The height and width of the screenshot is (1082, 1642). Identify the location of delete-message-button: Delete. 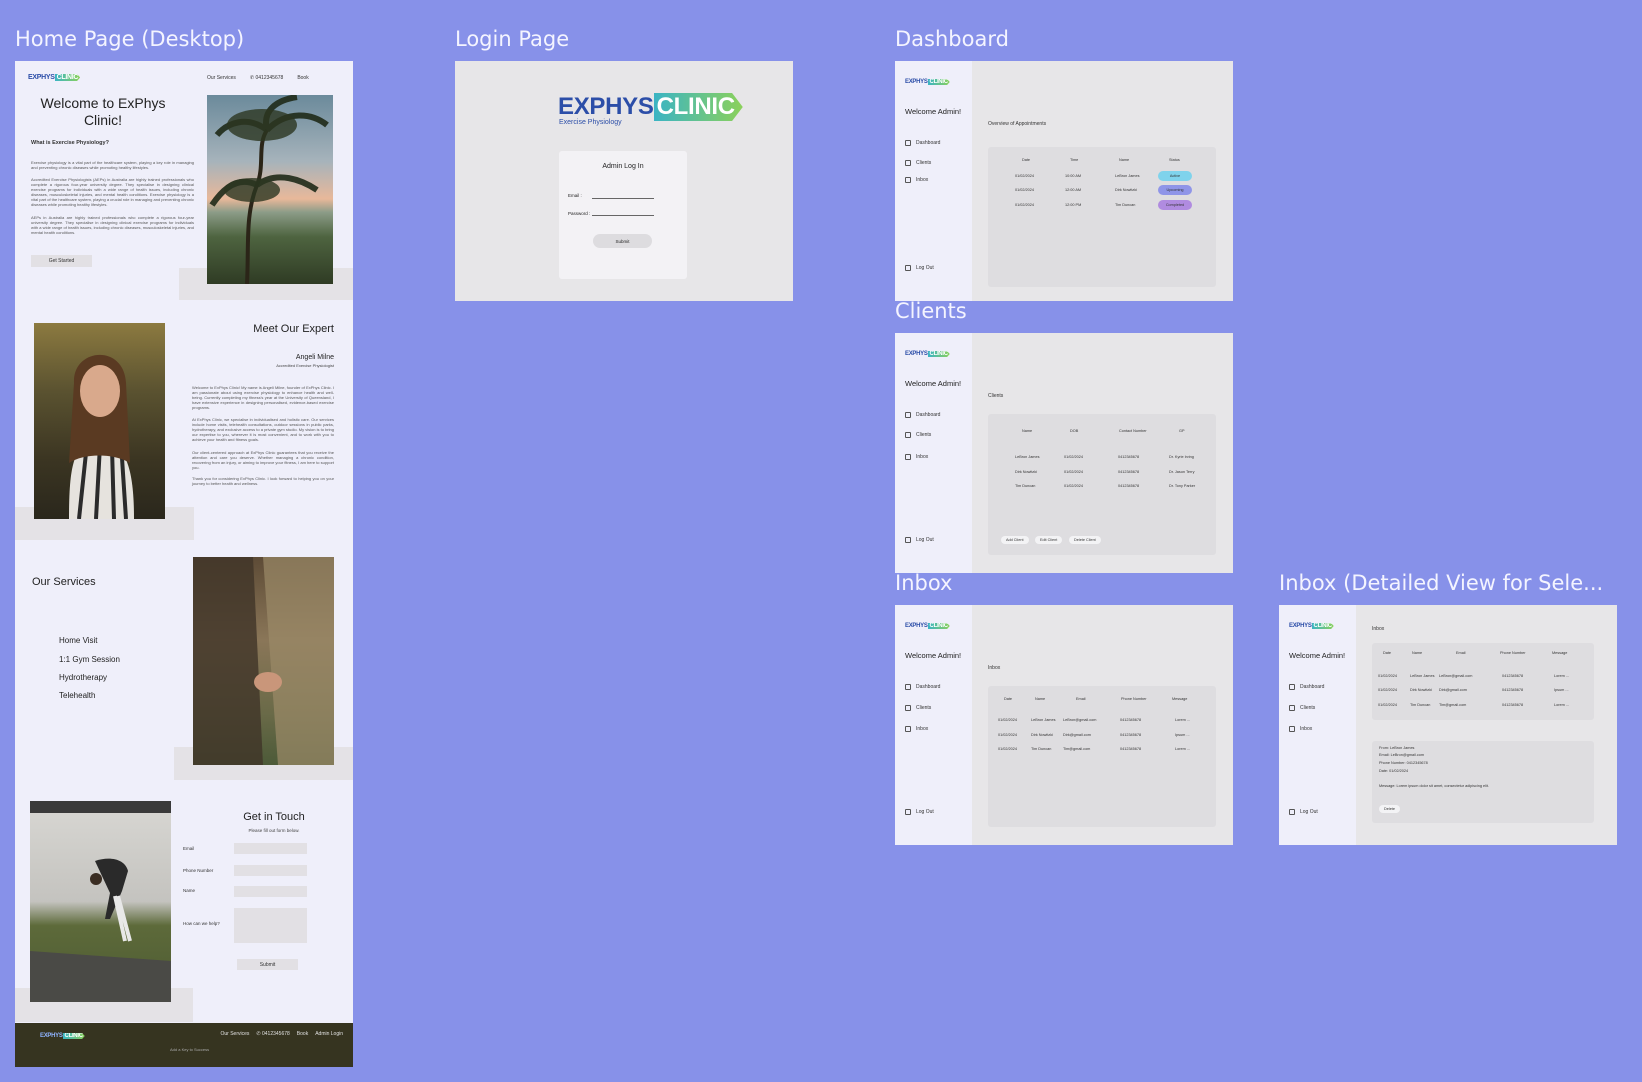
(1389, 809).